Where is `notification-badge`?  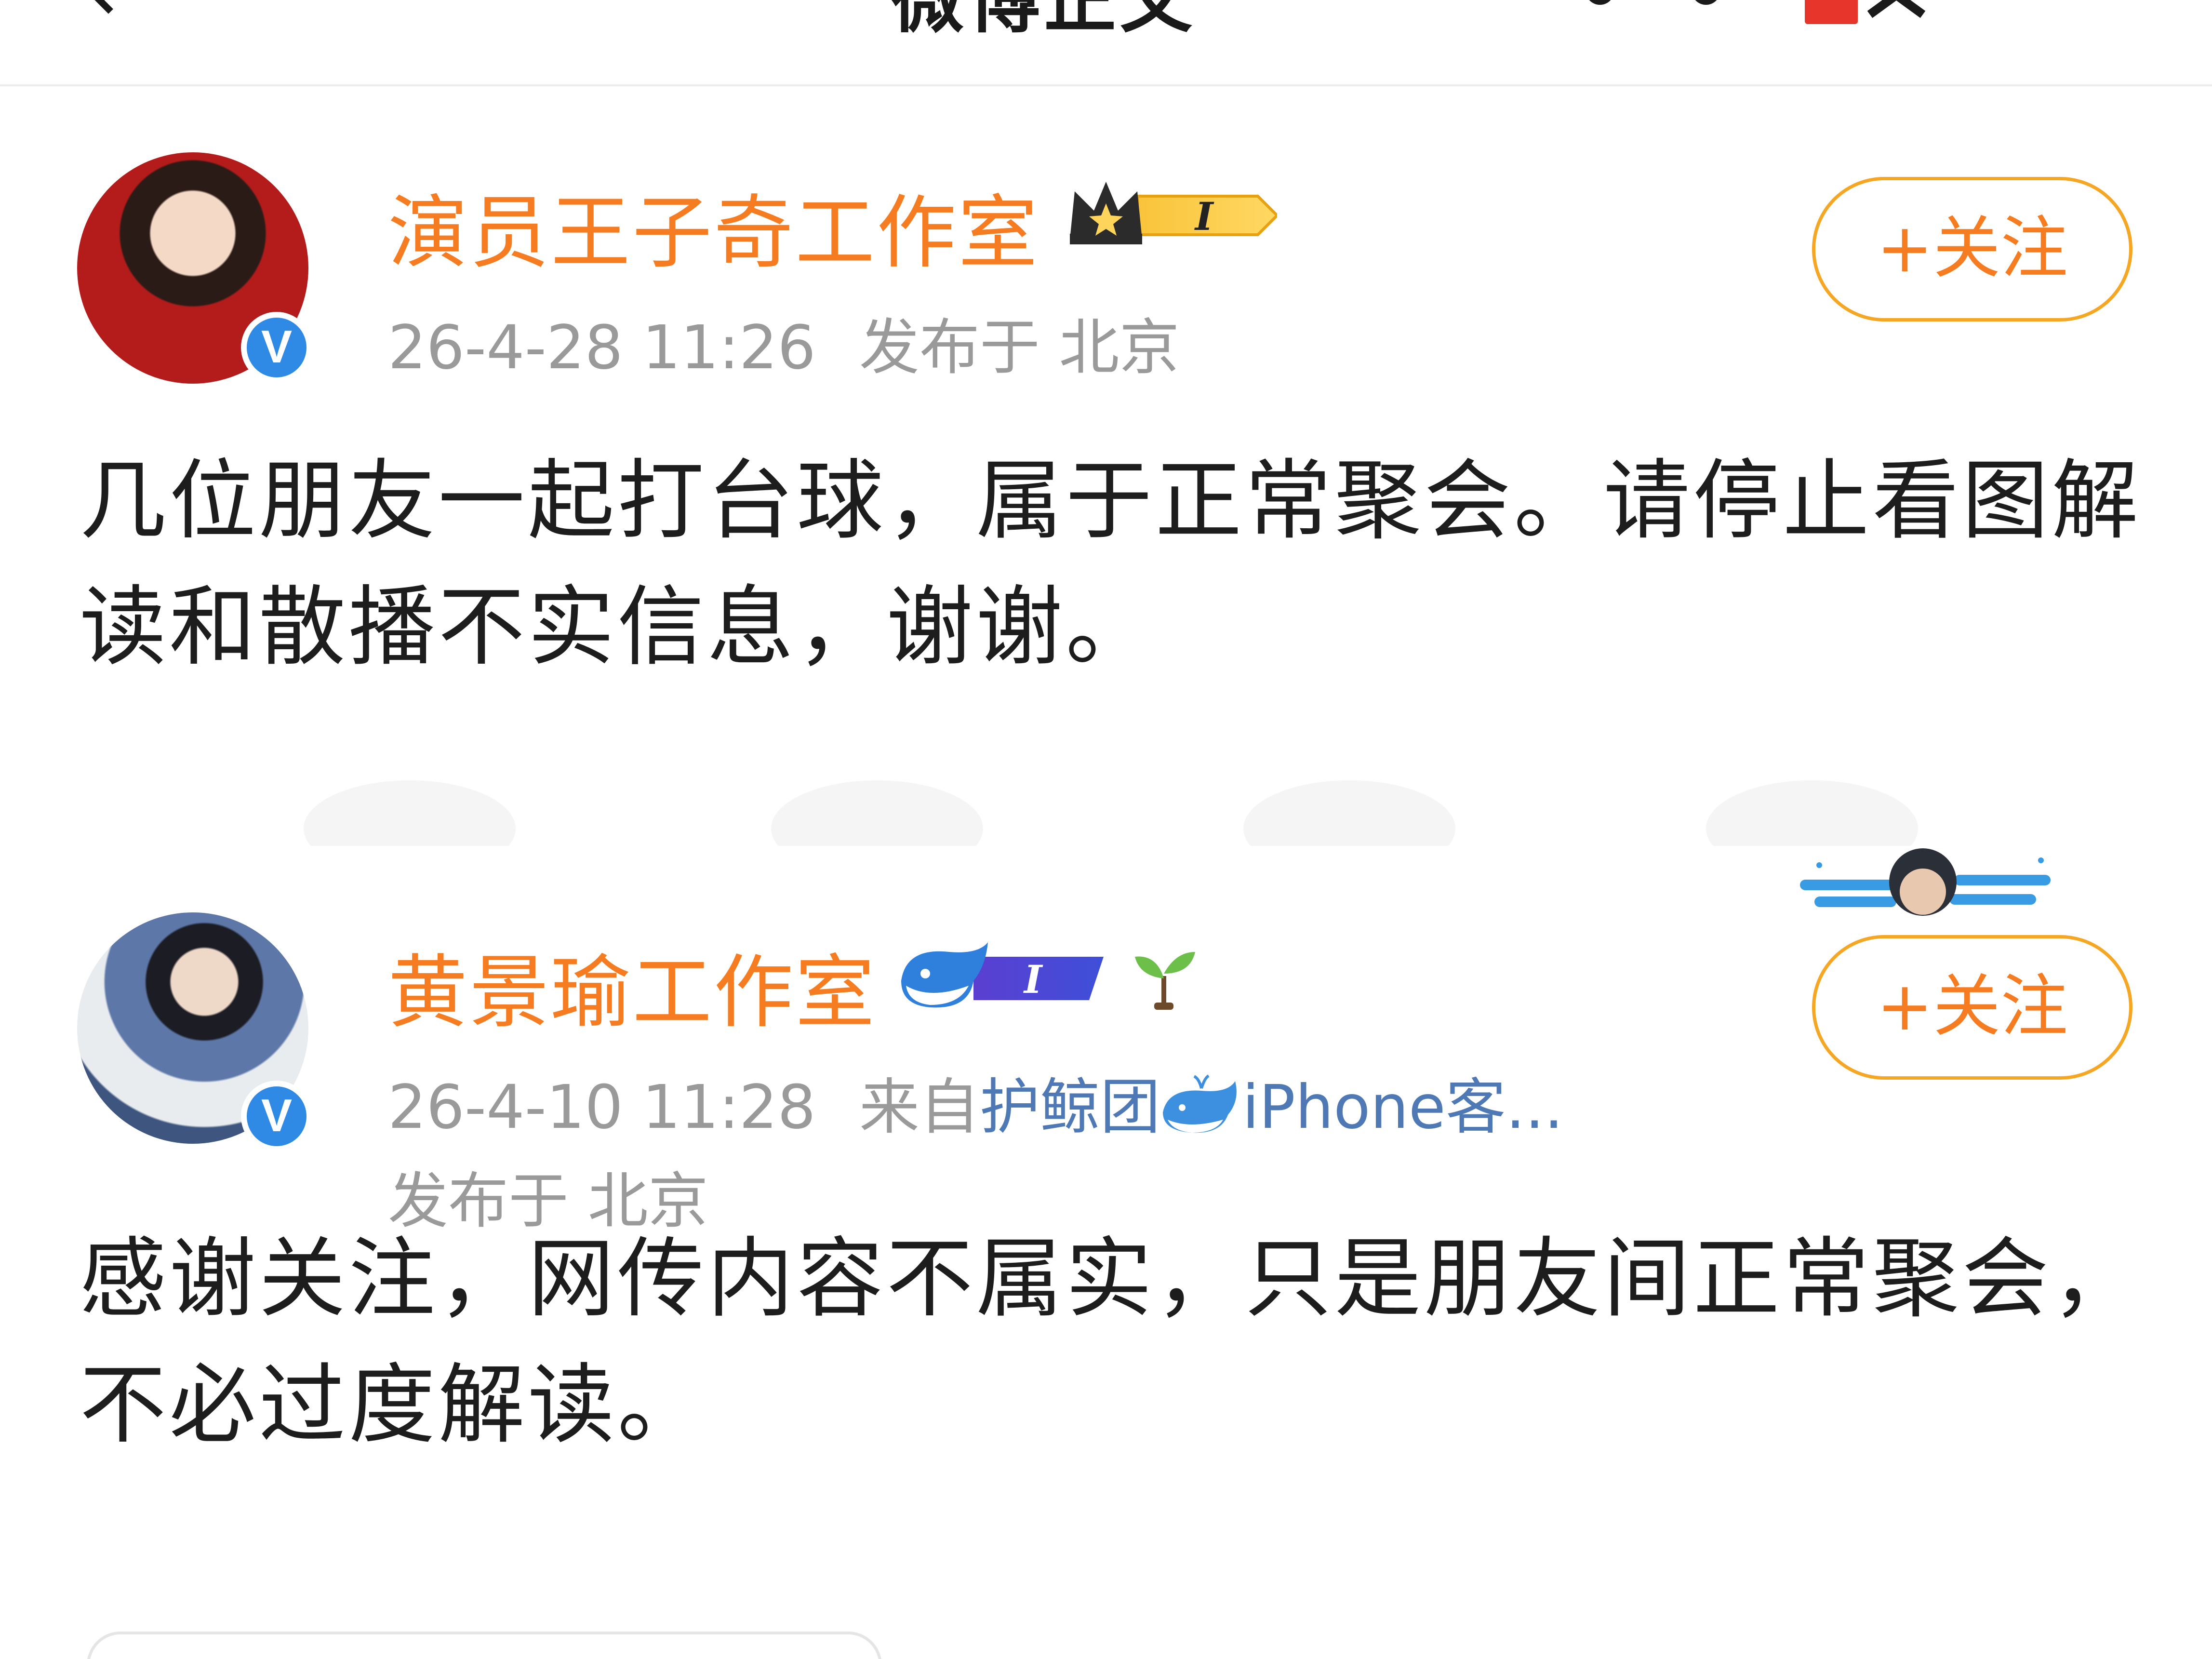 notification-badge is located at coordinates (1831, 12).